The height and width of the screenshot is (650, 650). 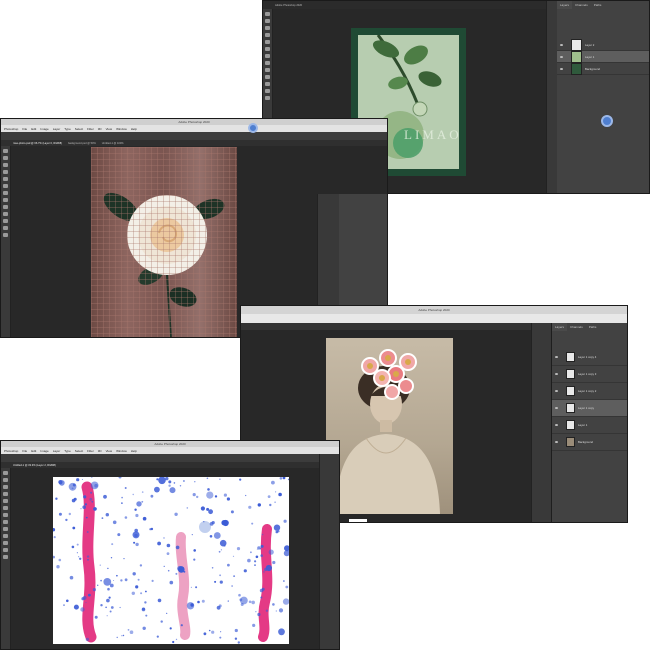 What do you see at coordinates (288, 5) in the screenshot?
I see `document-tab: Adobe Photoshop 2020` at bounding box center [288, 5].